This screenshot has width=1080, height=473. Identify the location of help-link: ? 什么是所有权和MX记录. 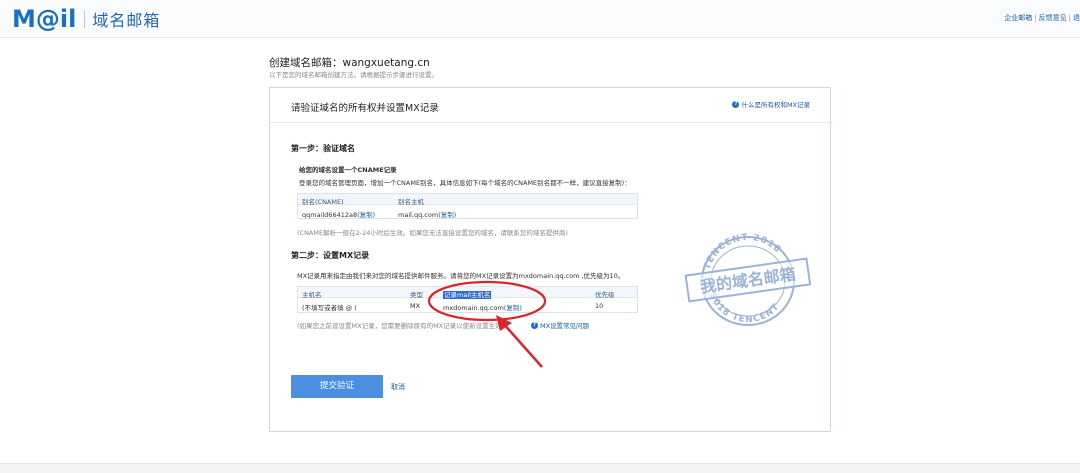
(771, 104).